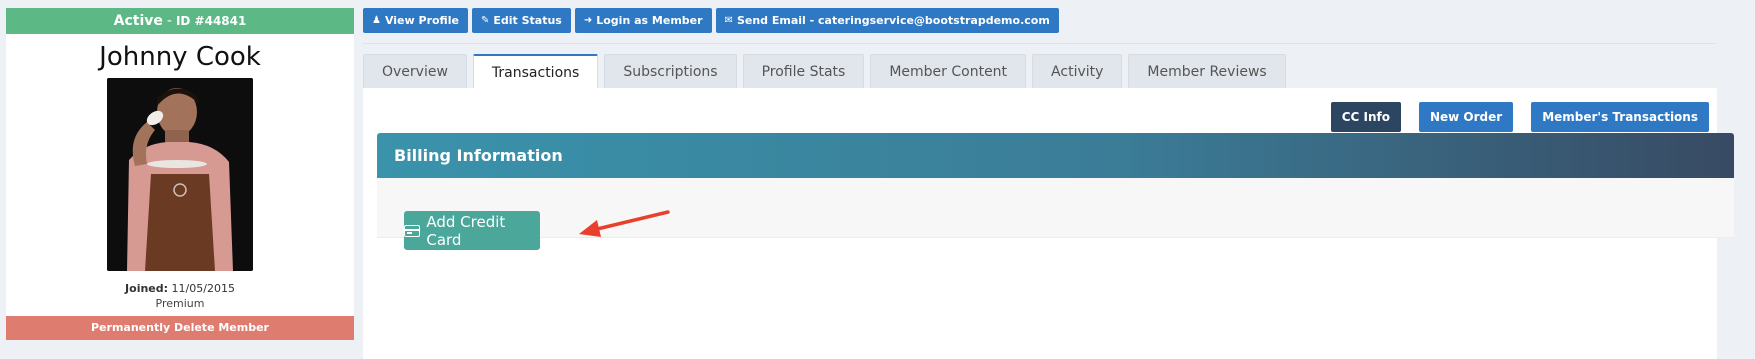 This screenshot has width=1755, height=359. I want to click on edit-status-button: ✎ Edit Status, so click(521, 20).